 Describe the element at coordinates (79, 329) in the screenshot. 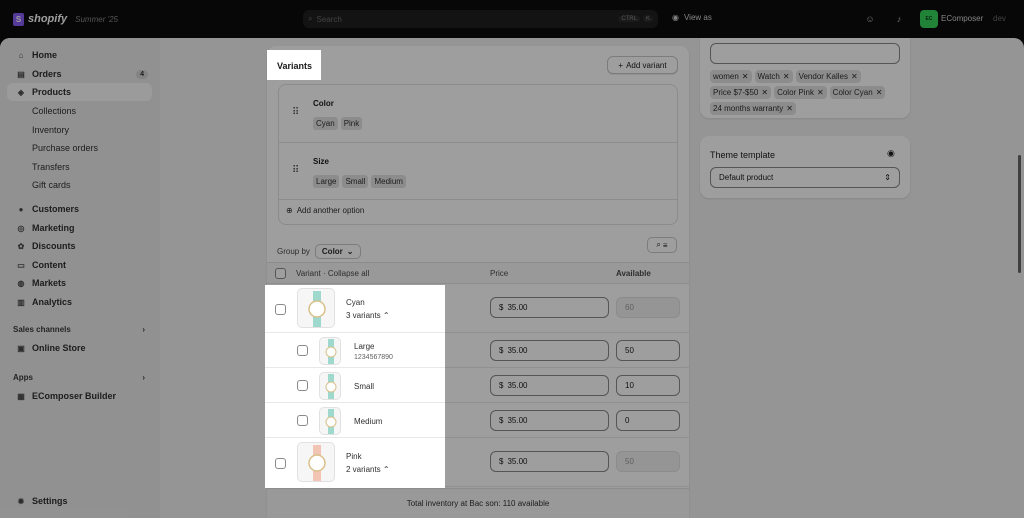

I see `sales-channels-header: Sales channels ›` at that location.